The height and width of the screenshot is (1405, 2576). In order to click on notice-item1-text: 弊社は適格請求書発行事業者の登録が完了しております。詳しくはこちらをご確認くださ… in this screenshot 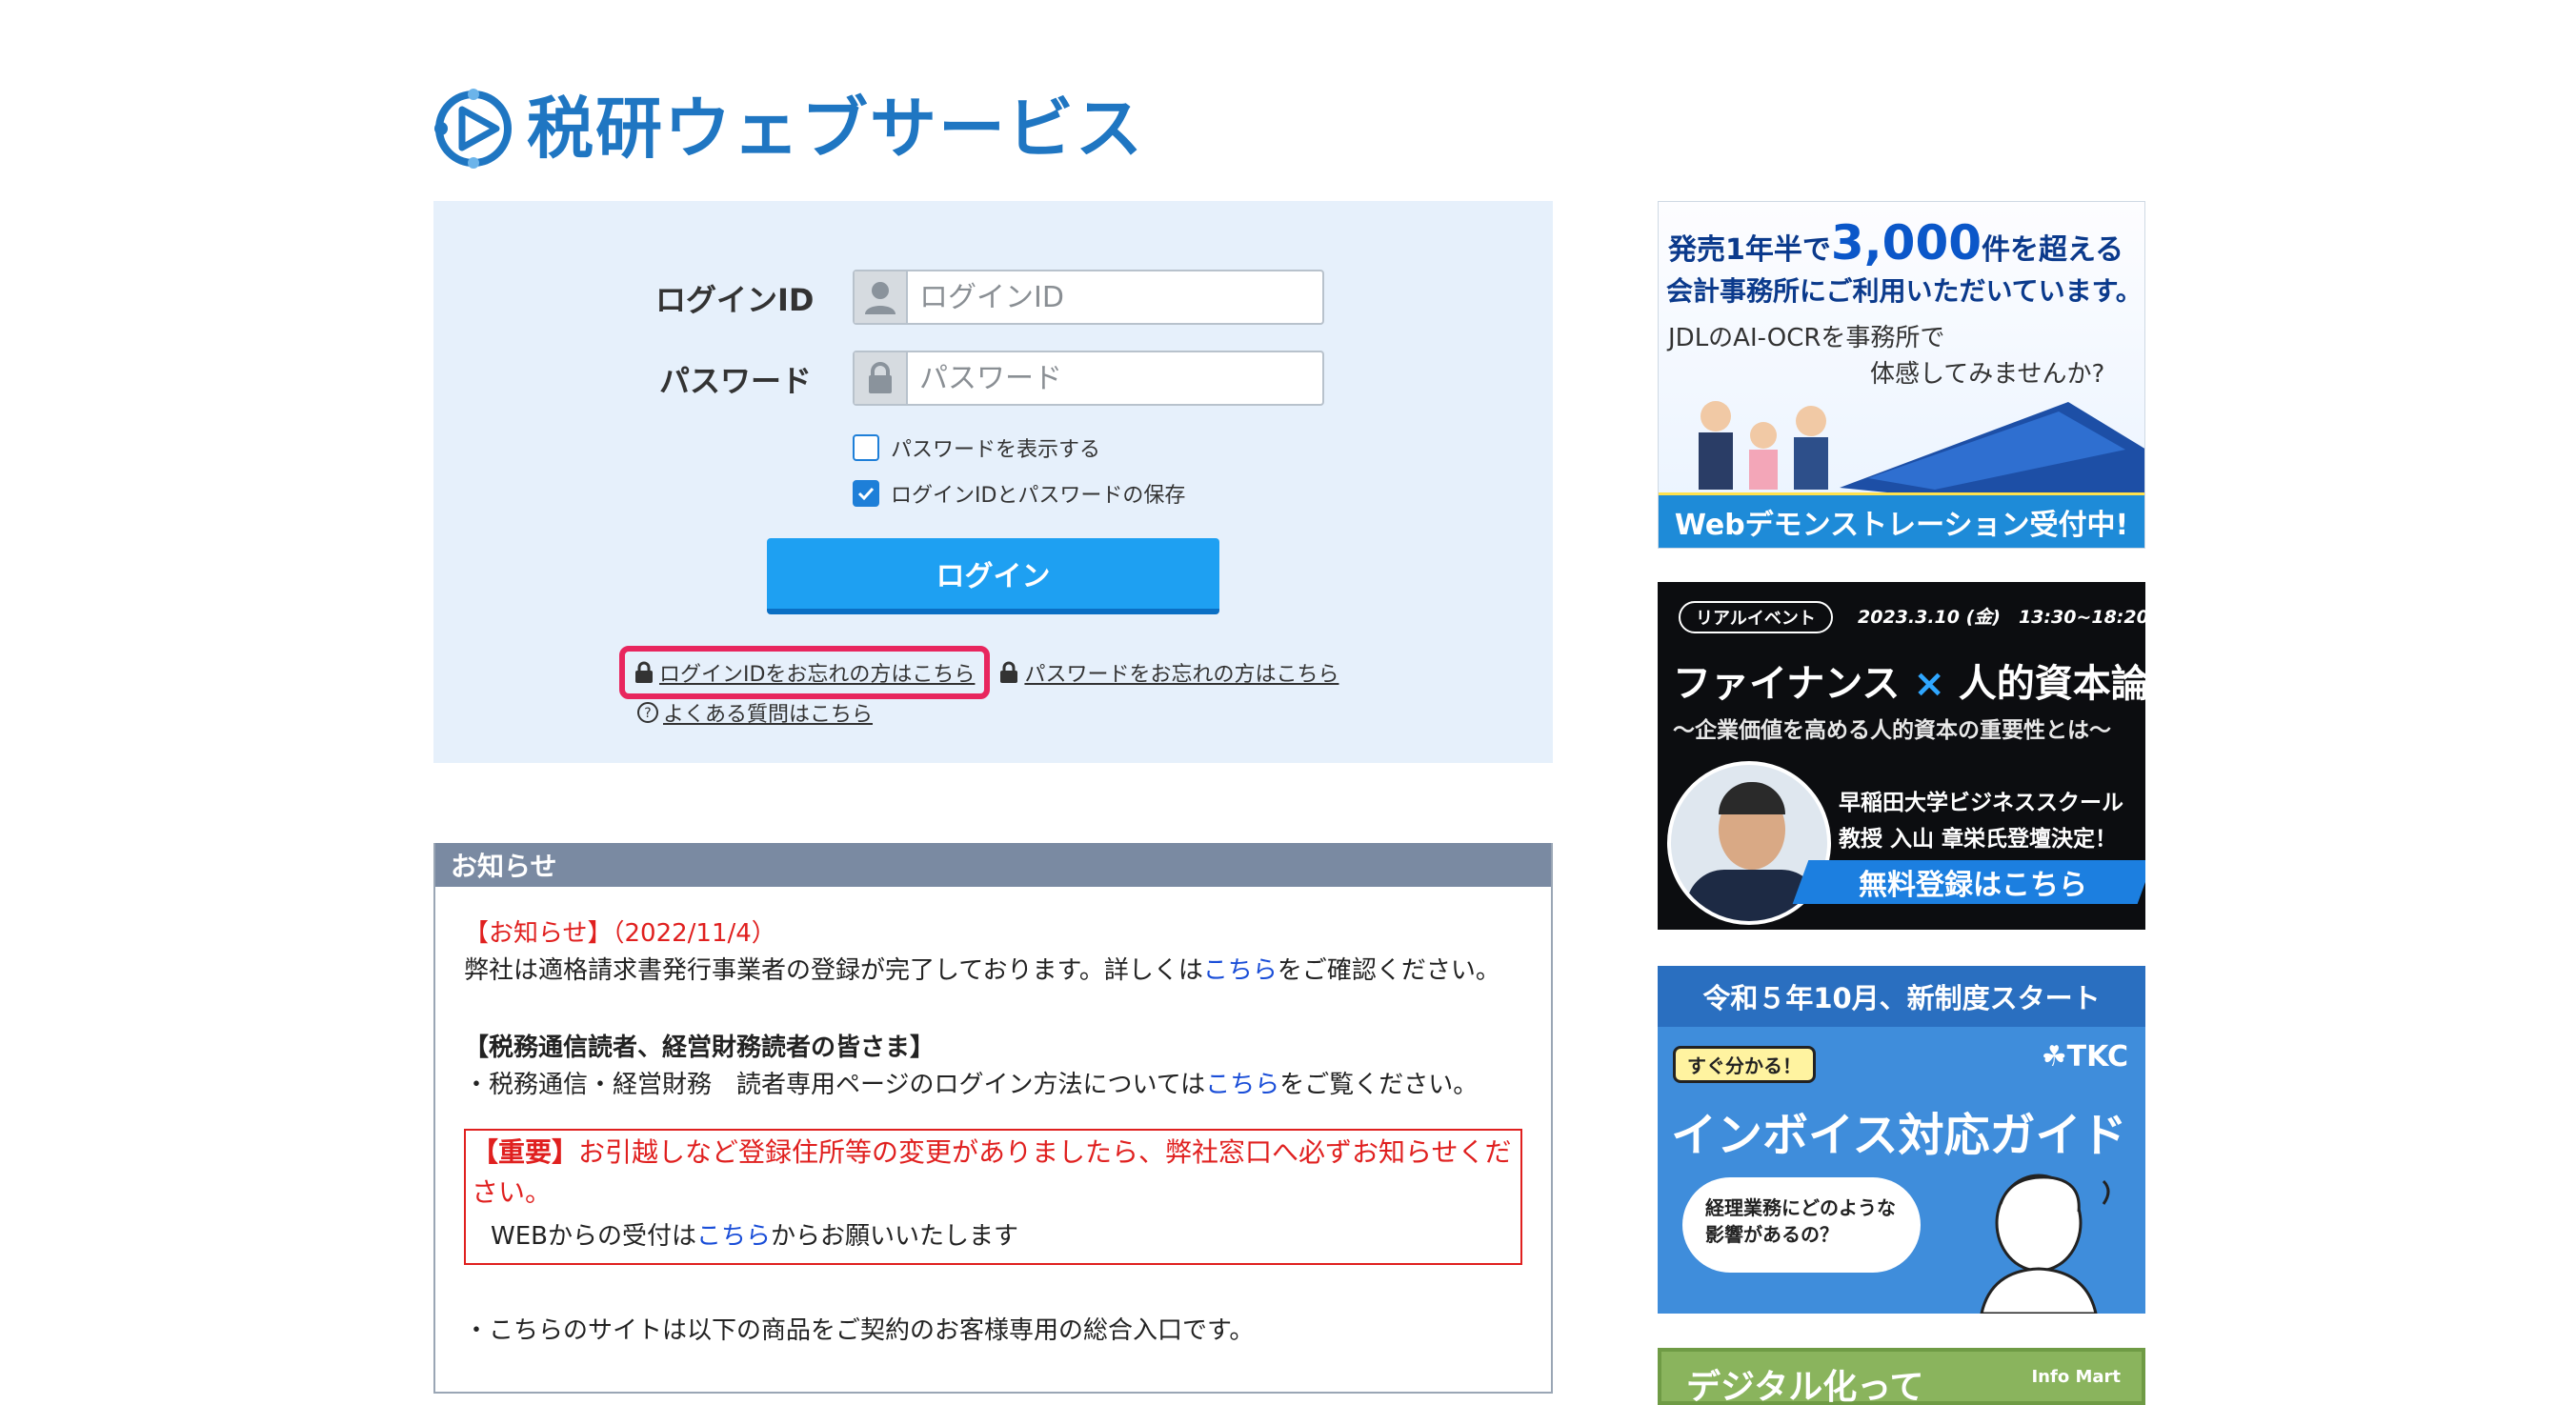, I will do `click(993, 972)`.